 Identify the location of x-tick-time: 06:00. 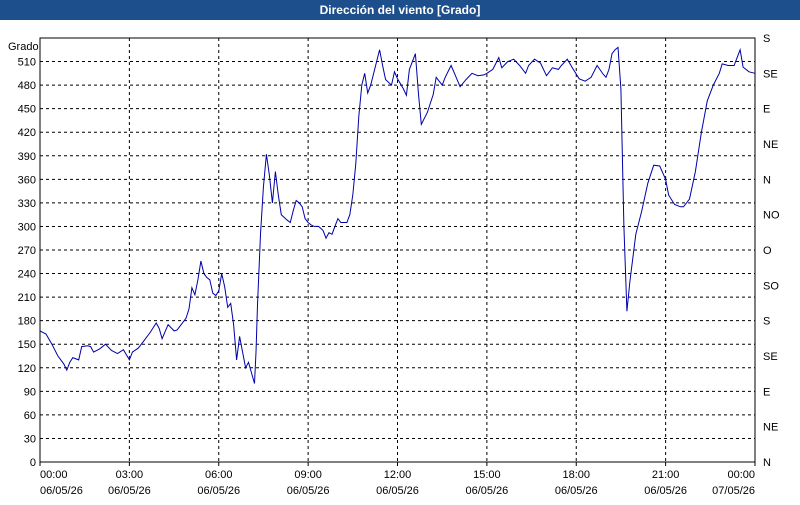
(219, 475).